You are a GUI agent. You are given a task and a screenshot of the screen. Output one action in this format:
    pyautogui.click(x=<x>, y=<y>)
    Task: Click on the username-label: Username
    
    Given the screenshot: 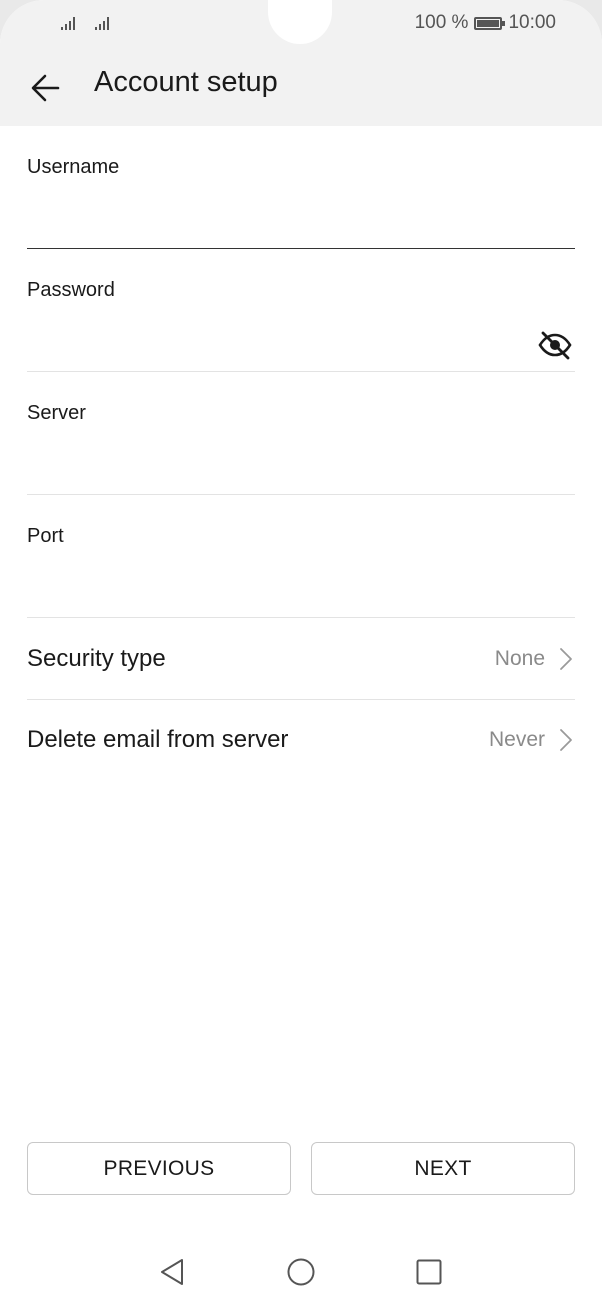 What is the action you would take?
    pyautogui.click(x=73, y=167)
    